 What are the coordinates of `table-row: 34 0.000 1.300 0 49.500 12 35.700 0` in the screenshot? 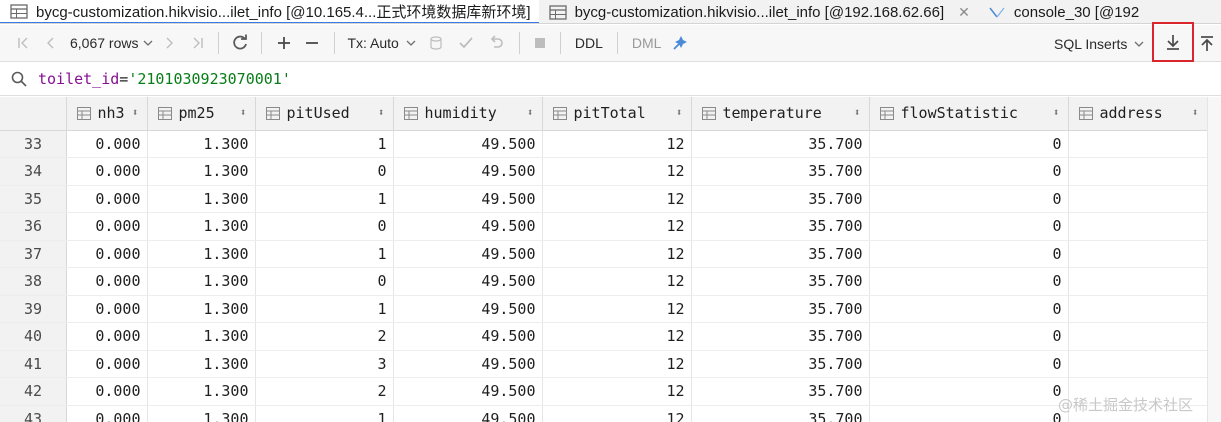 It's located at (604, 171).